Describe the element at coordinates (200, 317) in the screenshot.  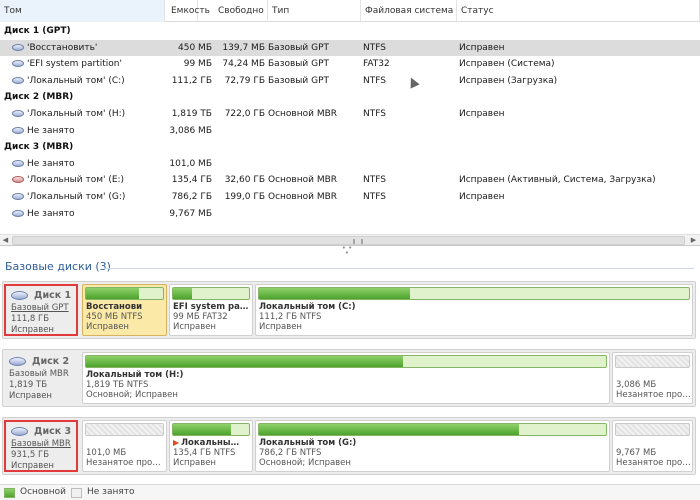
I see `partition-size: 99 МБ FAT32` at that location.